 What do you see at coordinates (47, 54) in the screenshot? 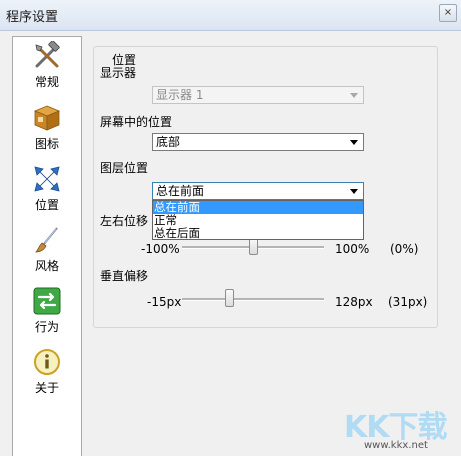
I see `tools-icon` at bounding box center [47, 54].